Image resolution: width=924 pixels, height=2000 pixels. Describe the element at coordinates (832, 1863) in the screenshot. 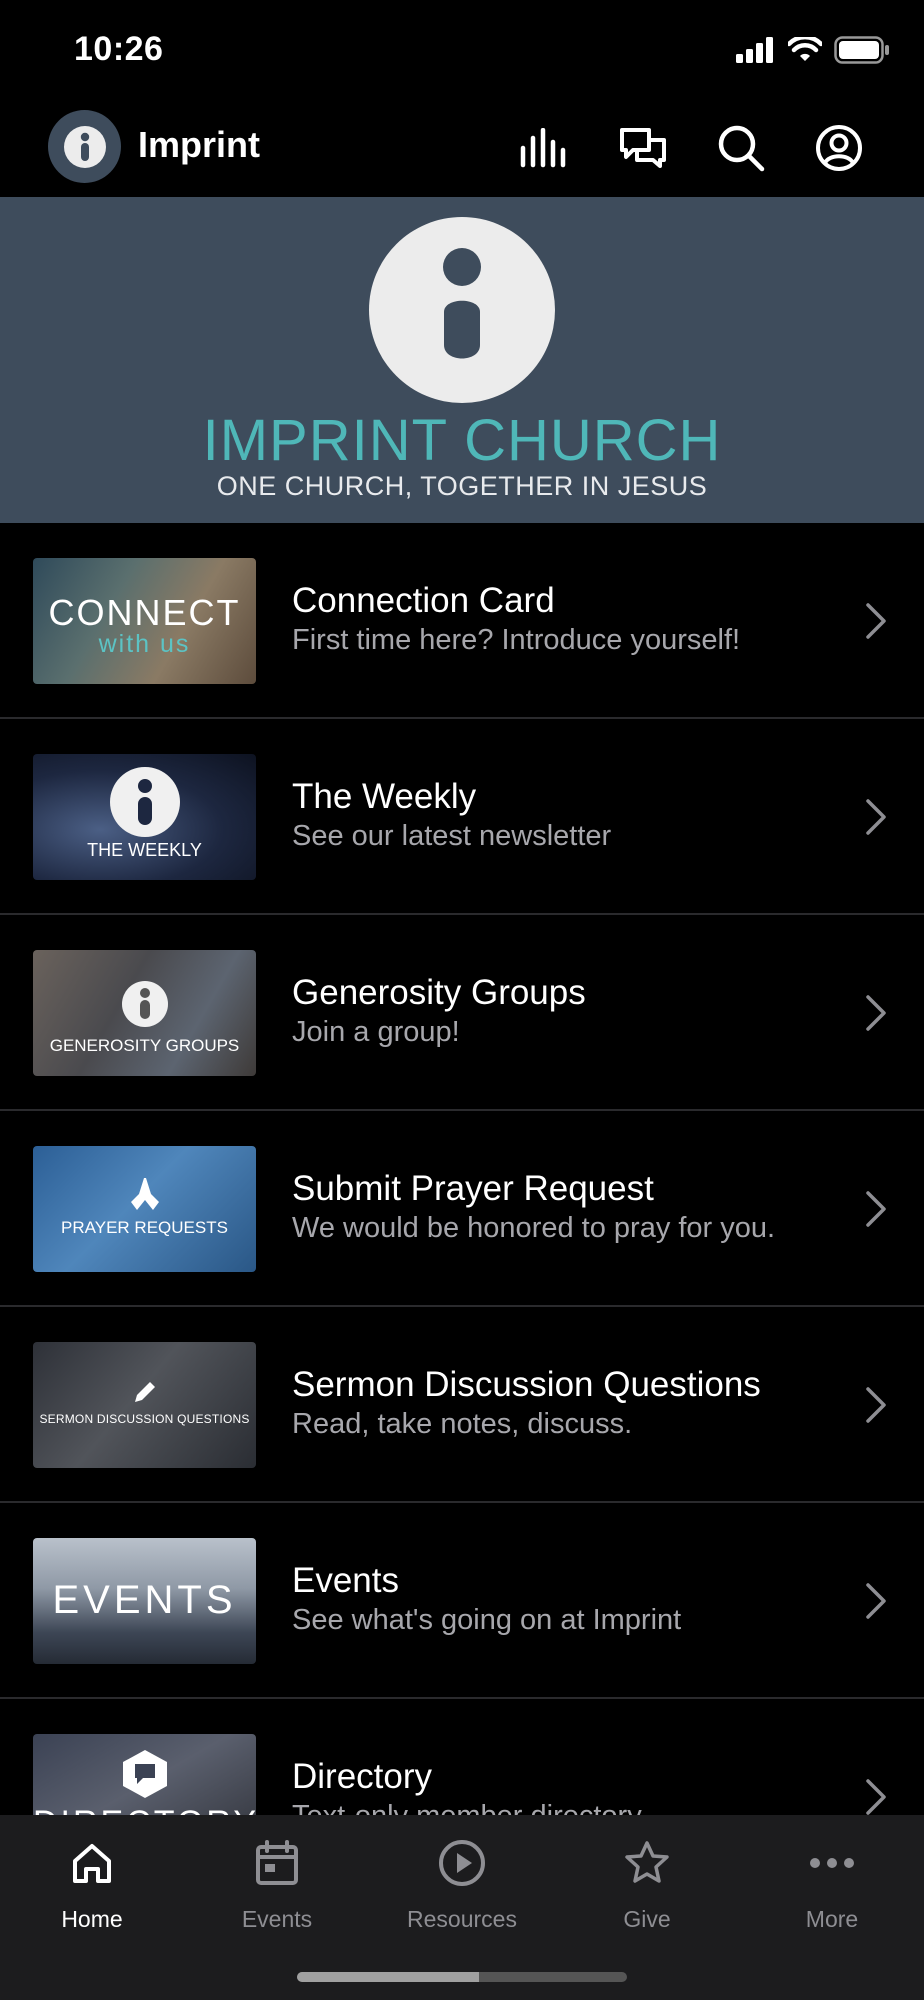

I see `more-icon` at that location.